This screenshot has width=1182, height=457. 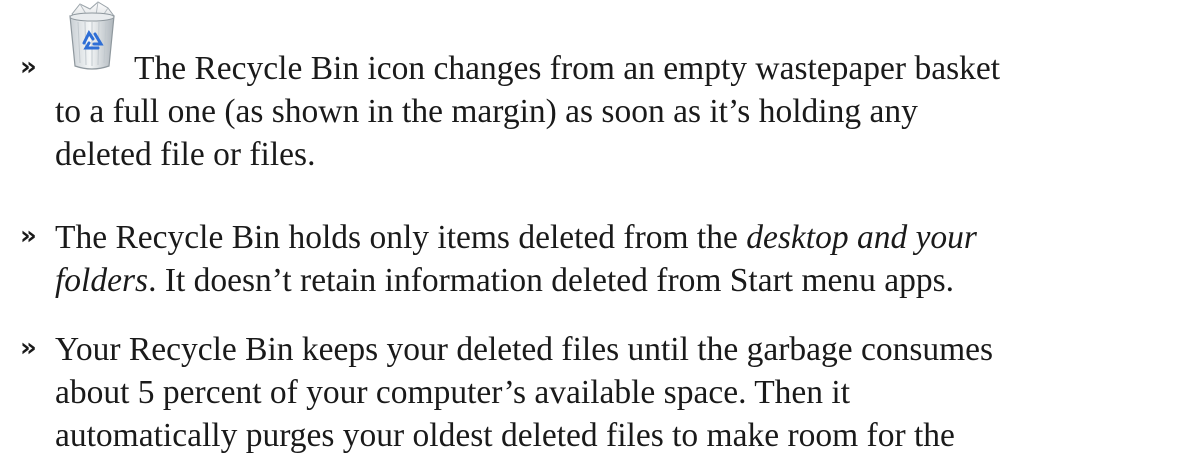 I want to click on item-line: deleted file or files., so click(x=185, y=154).